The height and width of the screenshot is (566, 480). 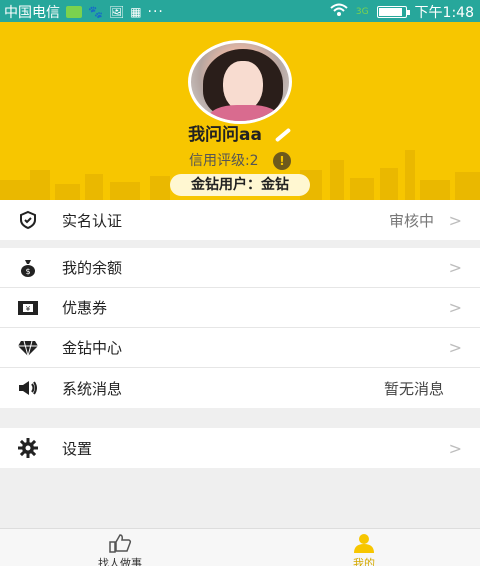 What do you see at coordinates (28, 448) in the screenshot?
I see `gear-icon` at bounding box center [28, 448].